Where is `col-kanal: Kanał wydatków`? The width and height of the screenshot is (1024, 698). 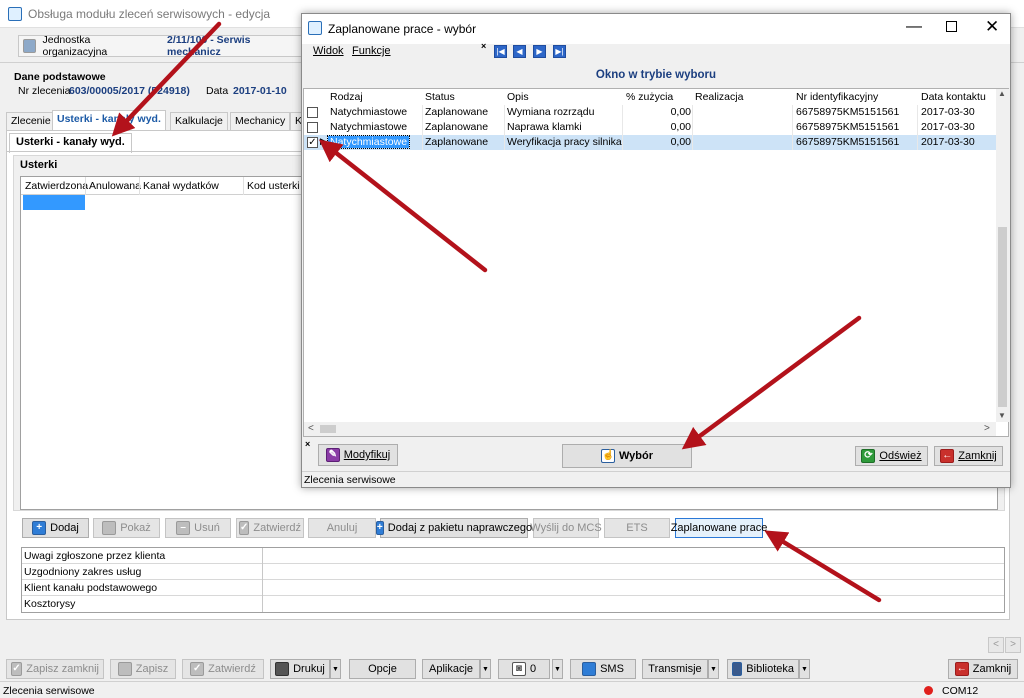
col-kanal: Kanał wydatków is located at coordinates (181, 186).